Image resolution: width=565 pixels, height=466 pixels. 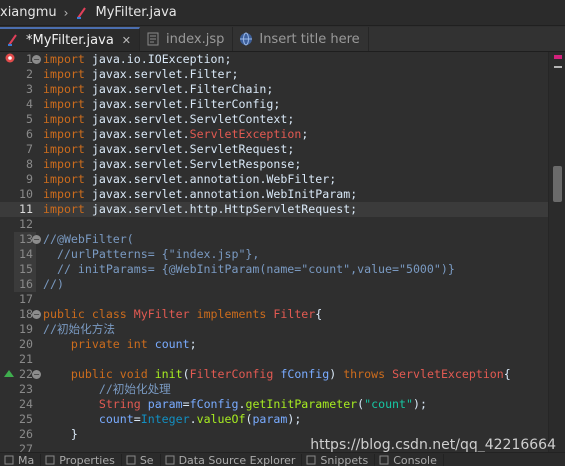 What do you see at coordinates (558, 57) in the screenshot?
I see `error-marker` at bounding box center [558, 57].